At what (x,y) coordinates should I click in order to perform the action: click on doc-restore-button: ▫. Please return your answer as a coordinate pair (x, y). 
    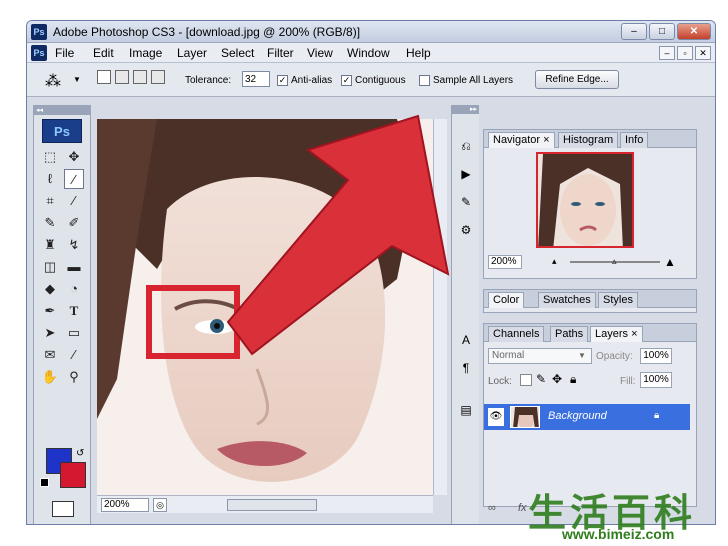
    Looking at the image, I should click on (685, 53).